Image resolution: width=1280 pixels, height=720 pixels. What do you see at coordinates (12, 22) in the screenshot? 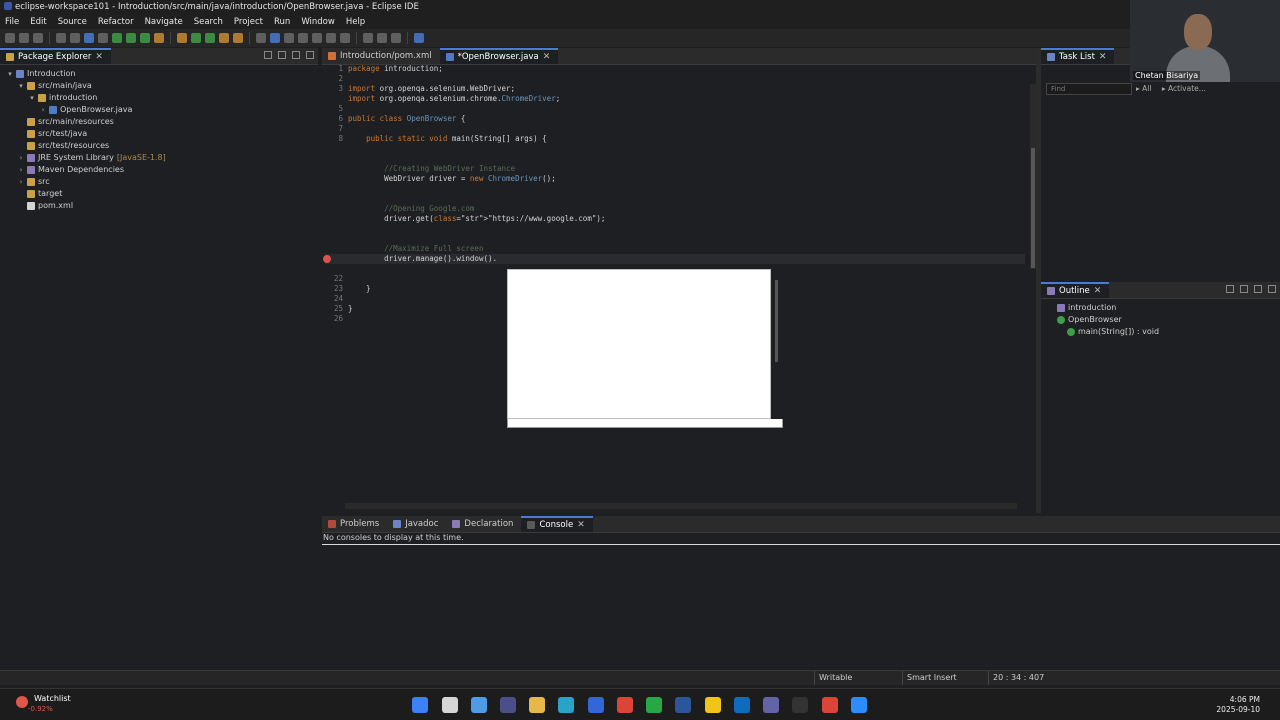
I see `menu-file: File` at bounding box center [12, 22].